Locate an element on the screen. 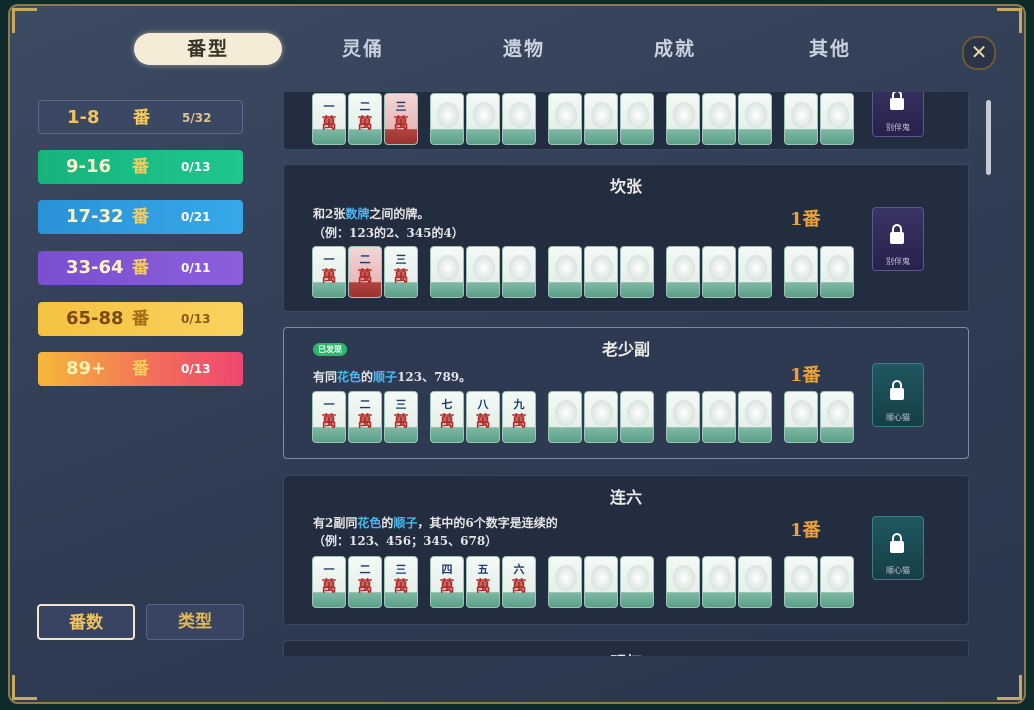 Image resolution: width=1034 pixels, height=710 pixels. card-example: （例：123的2、345的4） is located at coordinates (388, 233).